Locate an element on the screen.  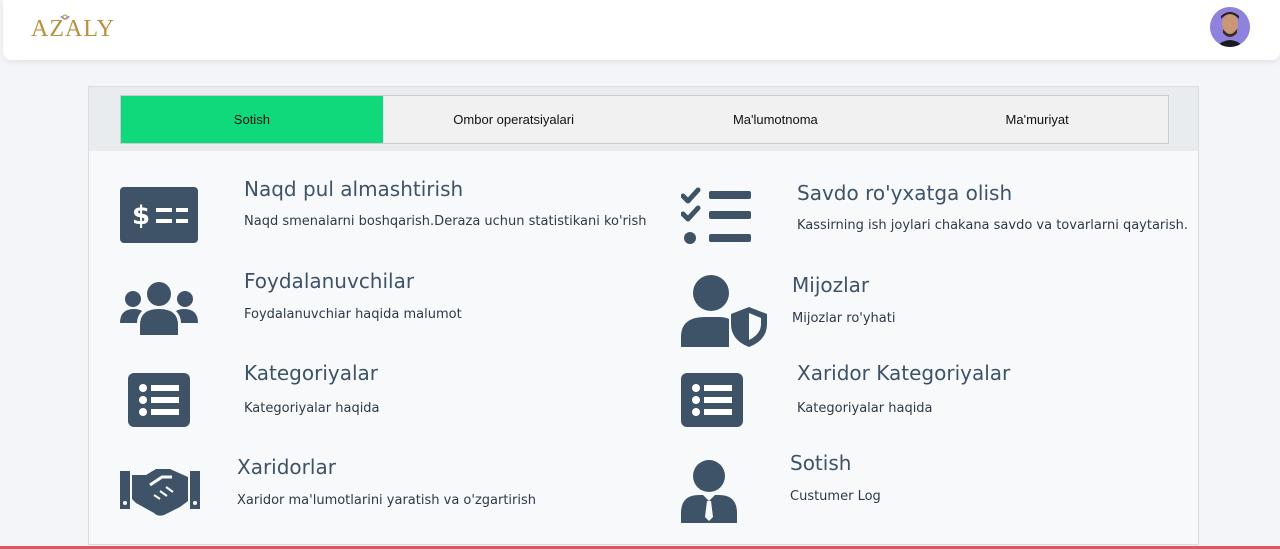
top-bar: AZALY is located at coordinates (641, 30).